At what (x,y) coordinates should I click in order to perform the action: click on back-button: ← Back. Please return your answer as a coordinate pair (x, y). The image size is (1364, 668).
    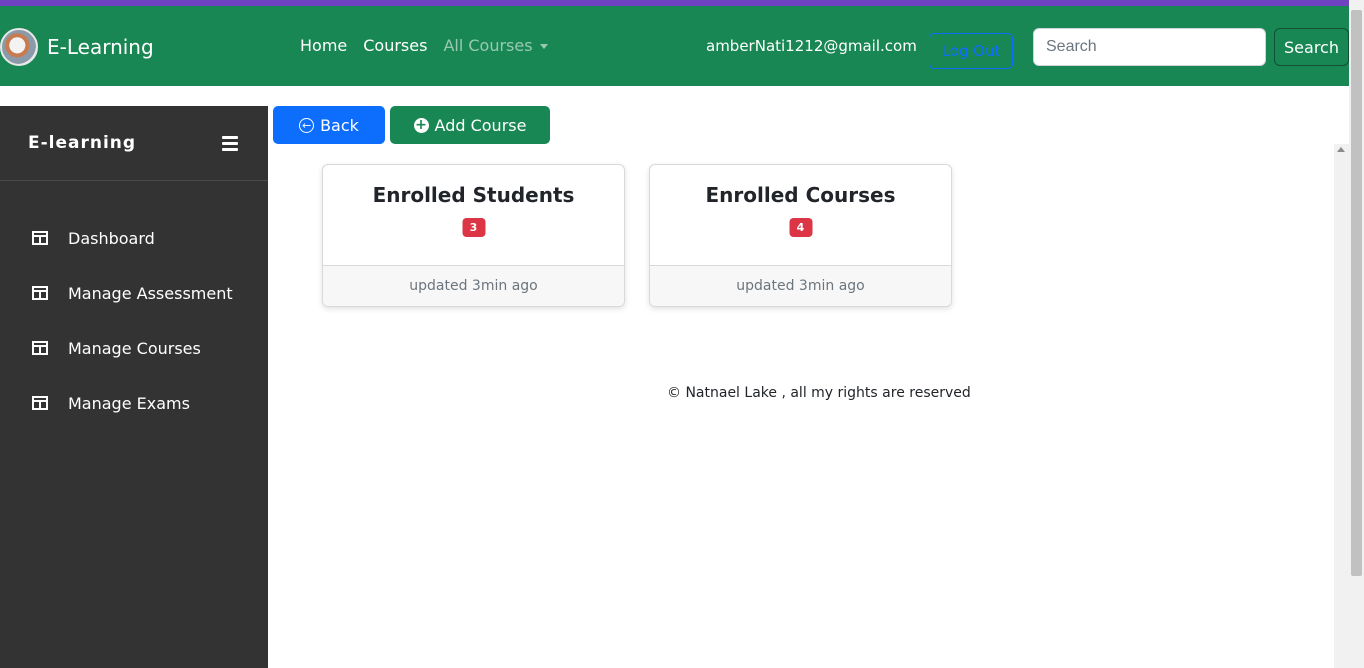
    Looking at the image, I should click on (329, 125).